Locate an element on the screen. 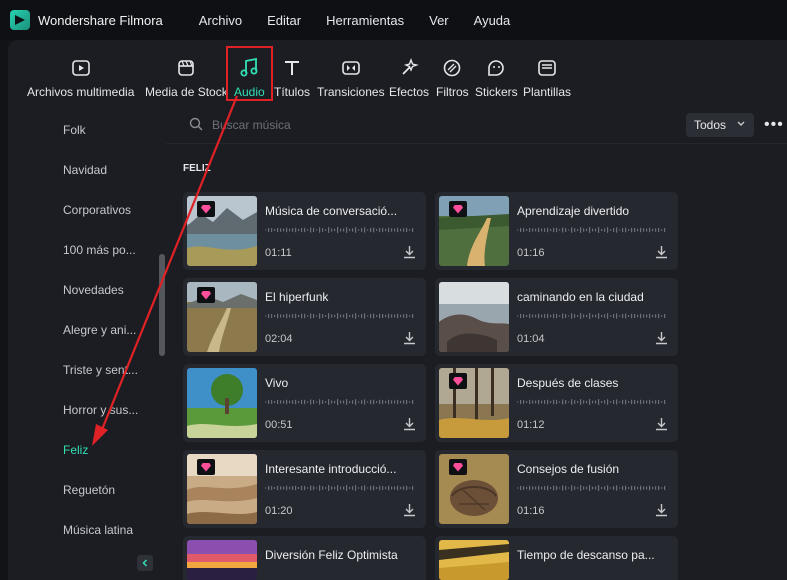 This screenshot has width=787, height=580. track-card: Diversión Feliz Optimista is located at coordinates (304, 558).